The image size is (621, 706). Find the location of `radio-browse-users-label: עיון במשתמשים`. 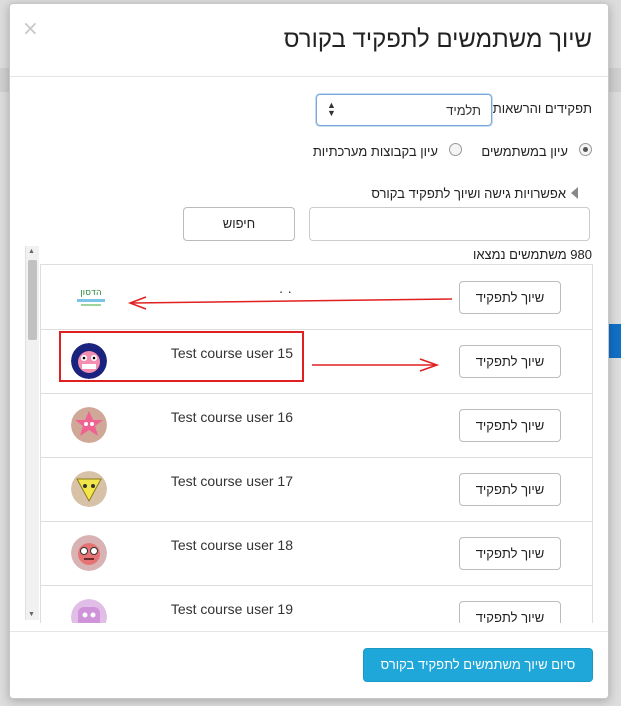

radio-browse-users-label: עיון במשתמשים is located at coordinates (524, 151).